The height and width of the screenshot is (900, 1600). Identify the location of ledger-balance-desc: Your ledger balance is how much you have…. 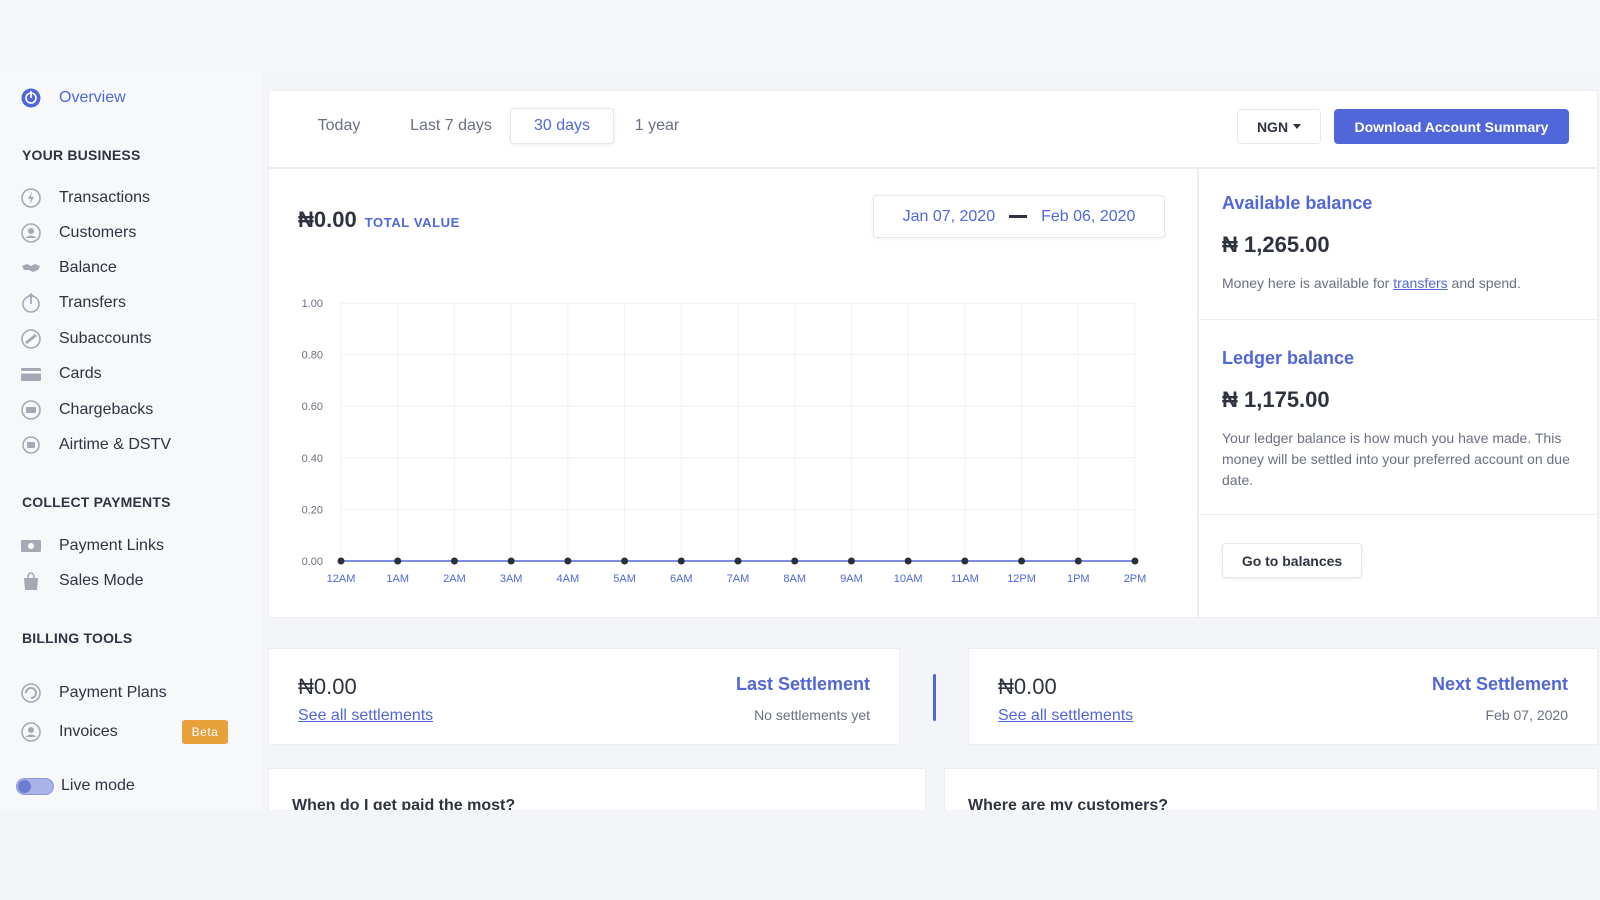
(1396, 459).